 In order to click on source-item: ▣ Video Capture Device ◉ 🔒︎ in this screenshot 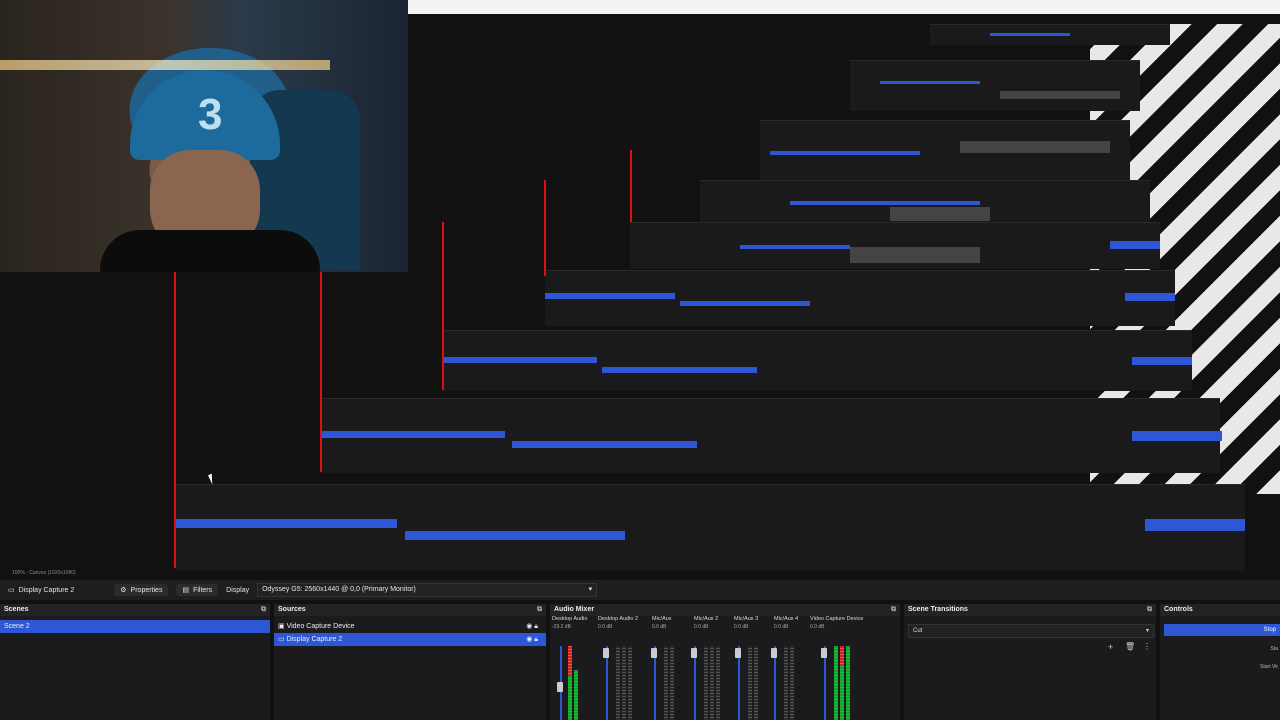, I will do `click(410, 626)`.